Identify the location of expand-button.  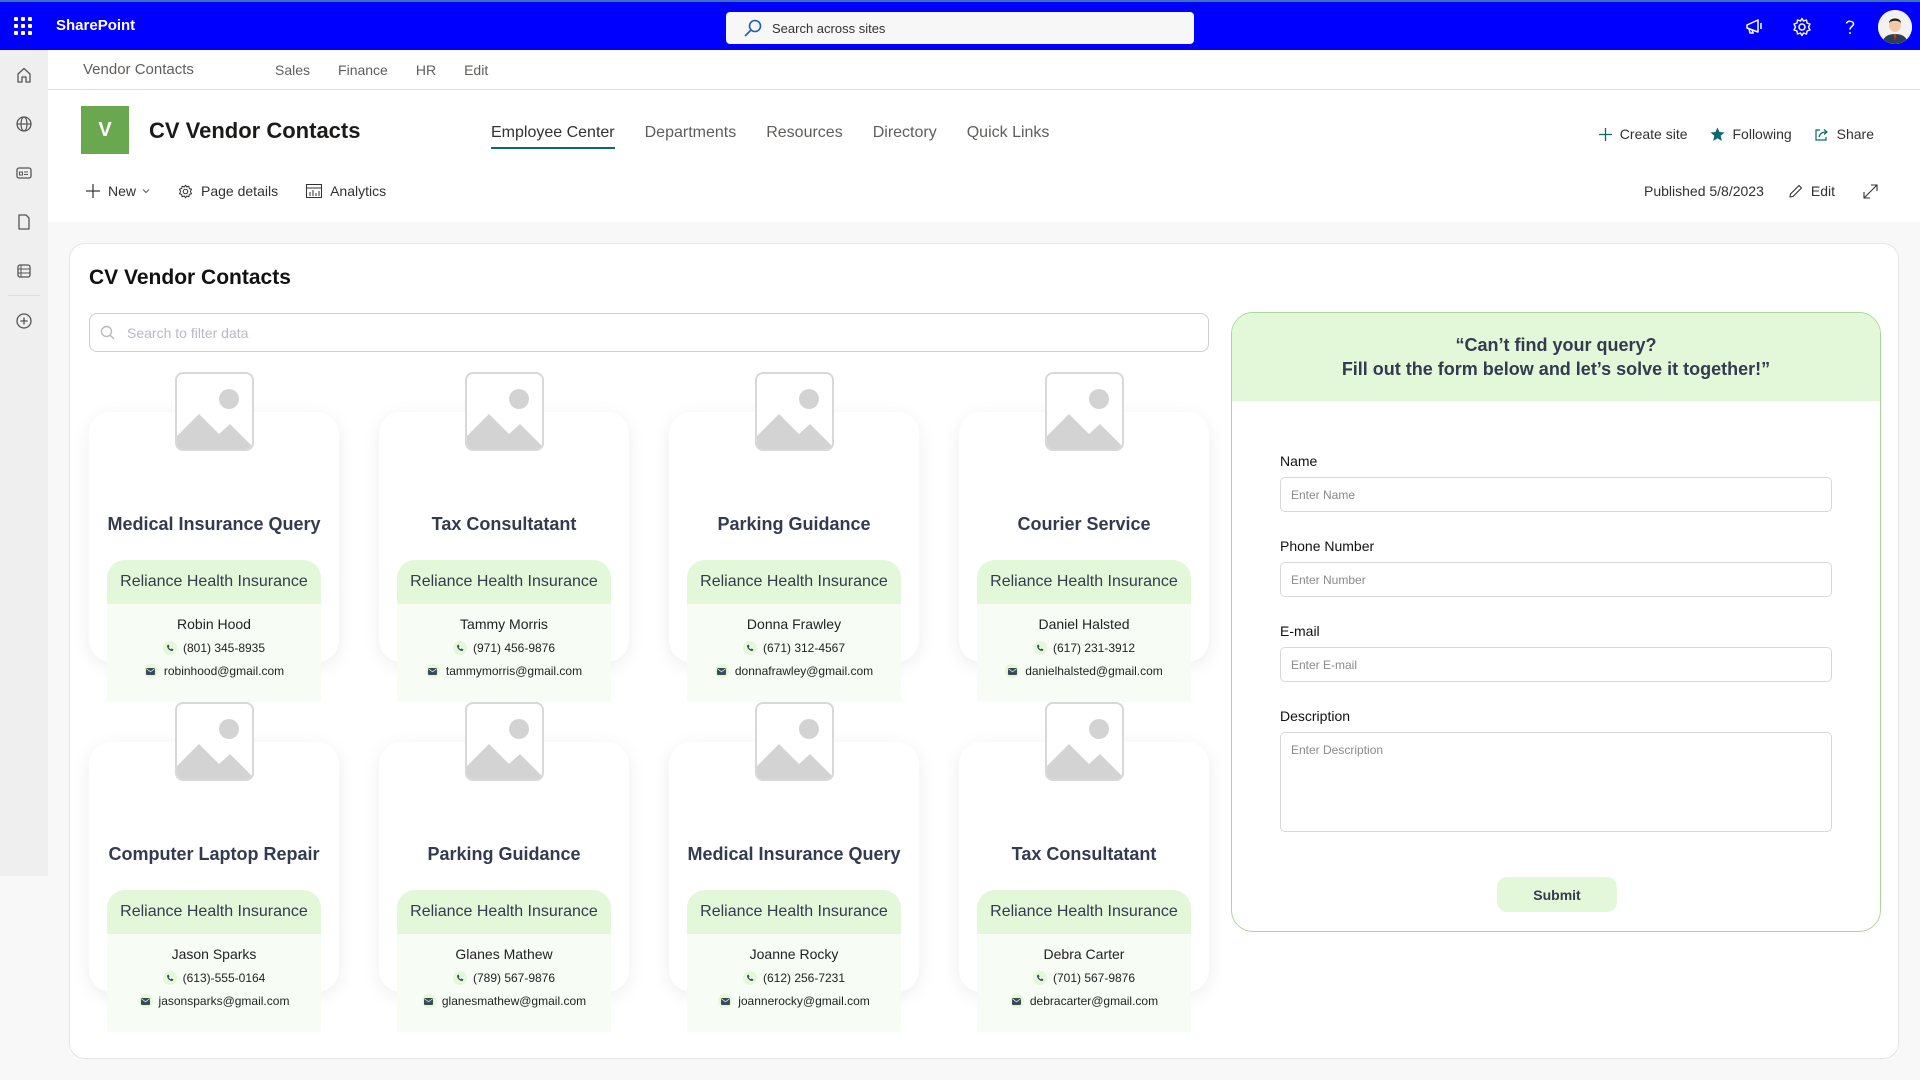
(1874, 191).